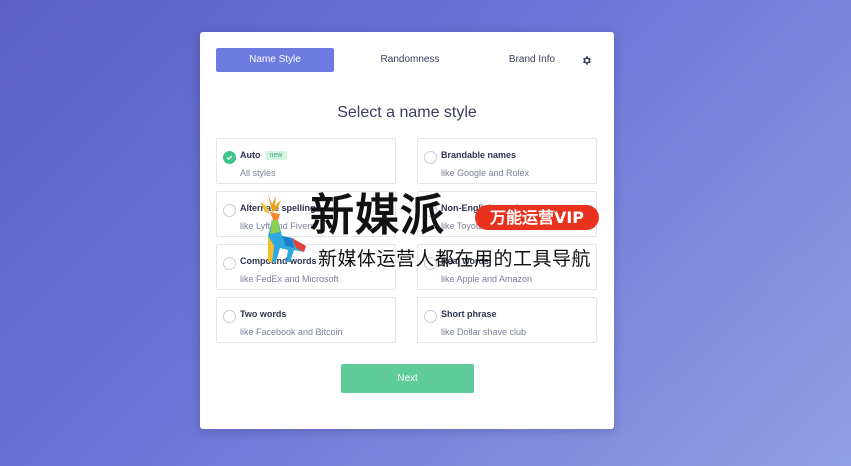 The width and height of the screenshot is (851, 466). What do you see at coordinates (275, 60) in the screenshot?
I see `tab-name-style: Name Style` at bounding box center [275, 60].